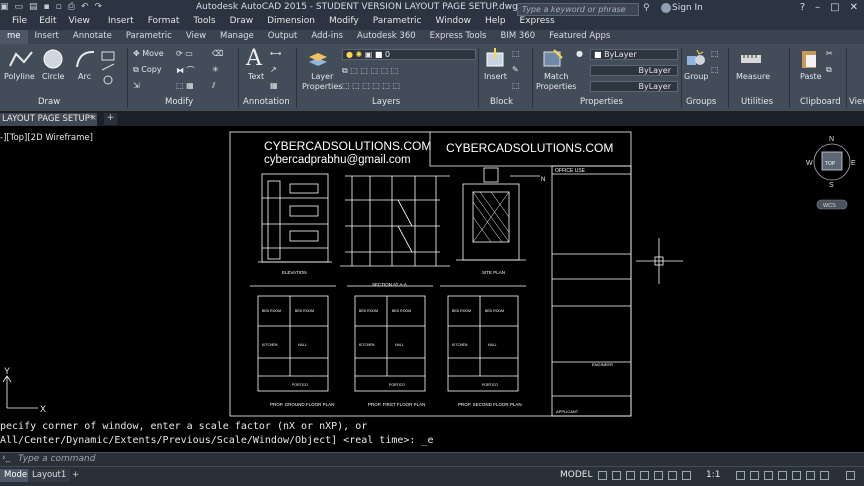 This screenshot has width=864, height=486. What do you see at coordinates (71, 7) in the screenshot?
I see `print-icon: ⎙` at bounding box center [71, 7].